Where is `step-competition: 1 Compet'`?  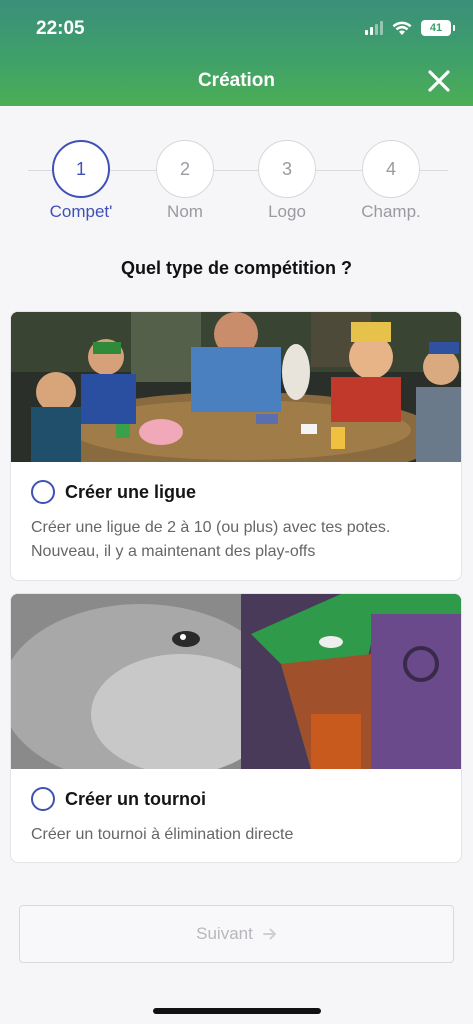 step-competition: 1 Compet' is located at coordinates (81, 181).